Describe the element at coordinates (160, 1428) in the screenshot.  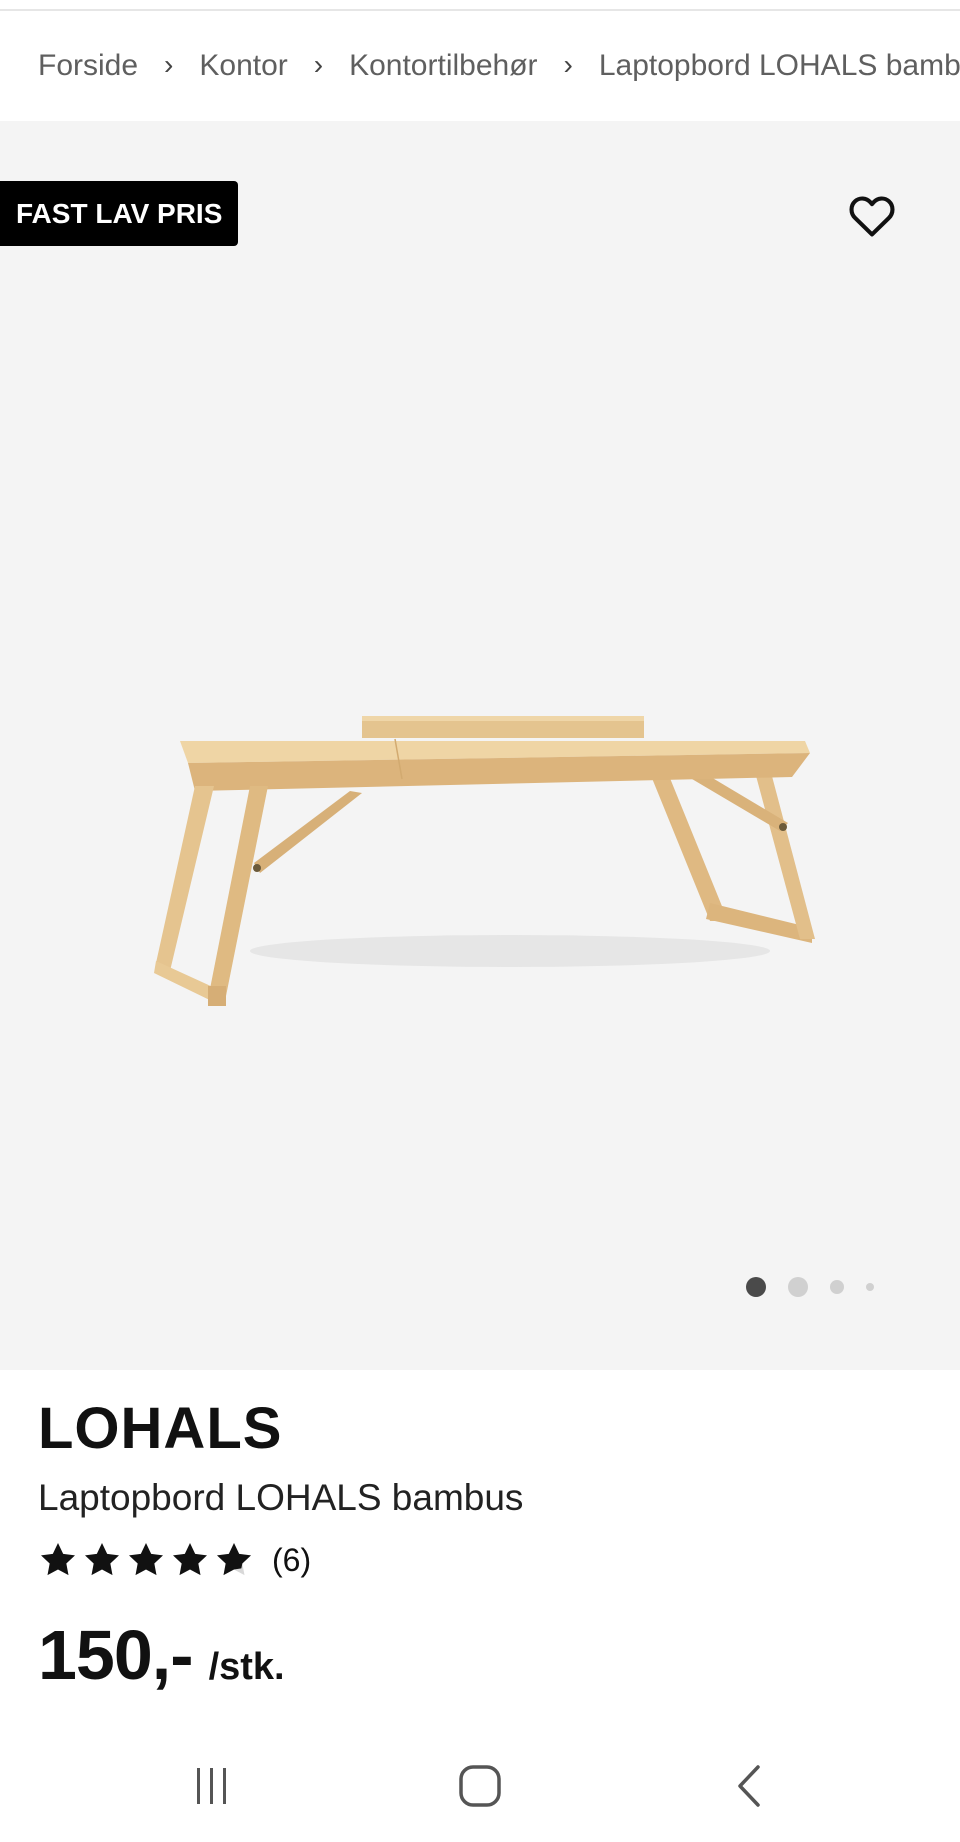
I see `product-brand: LOHALS` at that location.